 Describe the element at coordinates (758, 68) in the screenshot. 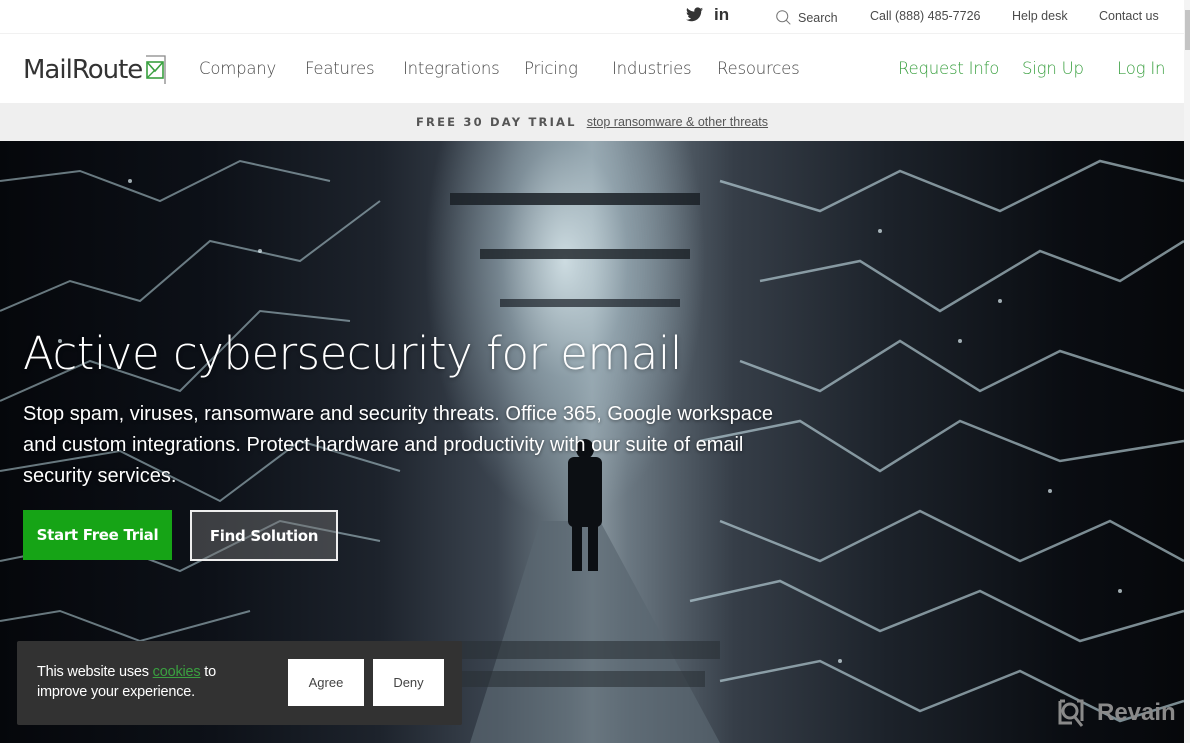

I see `nav-resources: Resources` at that location.